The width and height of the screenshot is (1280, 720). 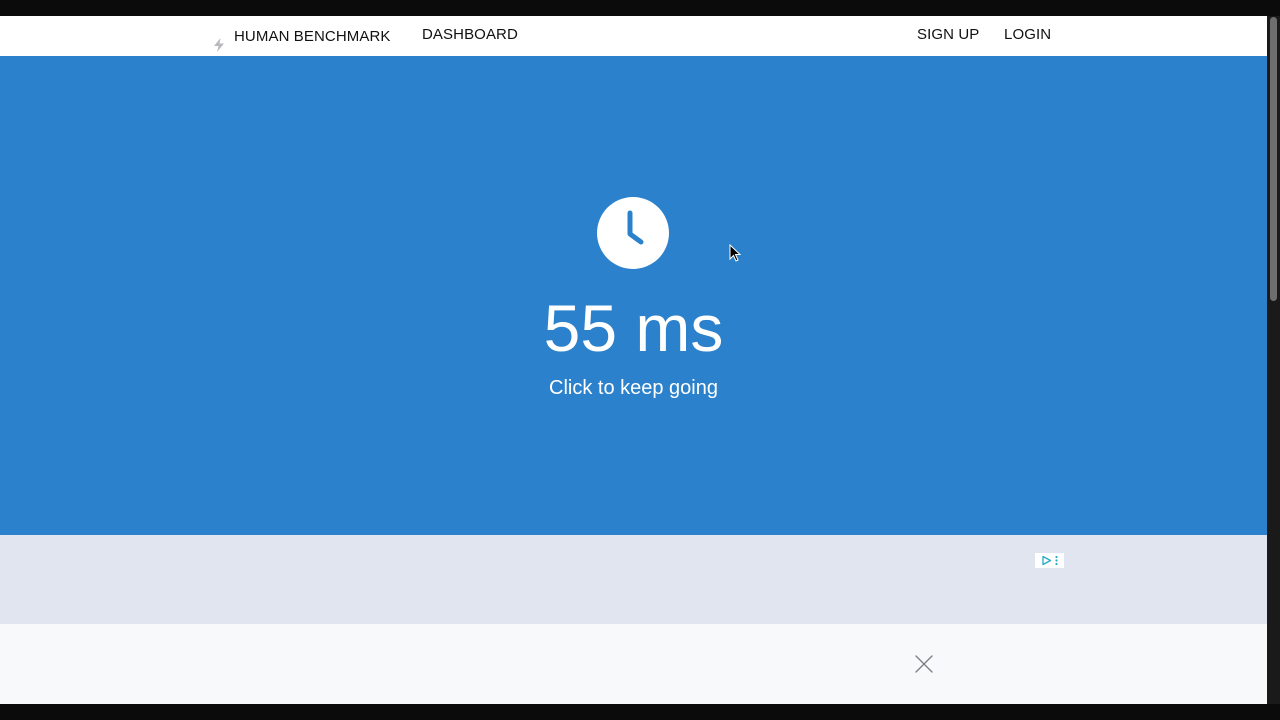 I want to click on brand-link: HUMAN BENCHMARK, so click(x=302, y=36).